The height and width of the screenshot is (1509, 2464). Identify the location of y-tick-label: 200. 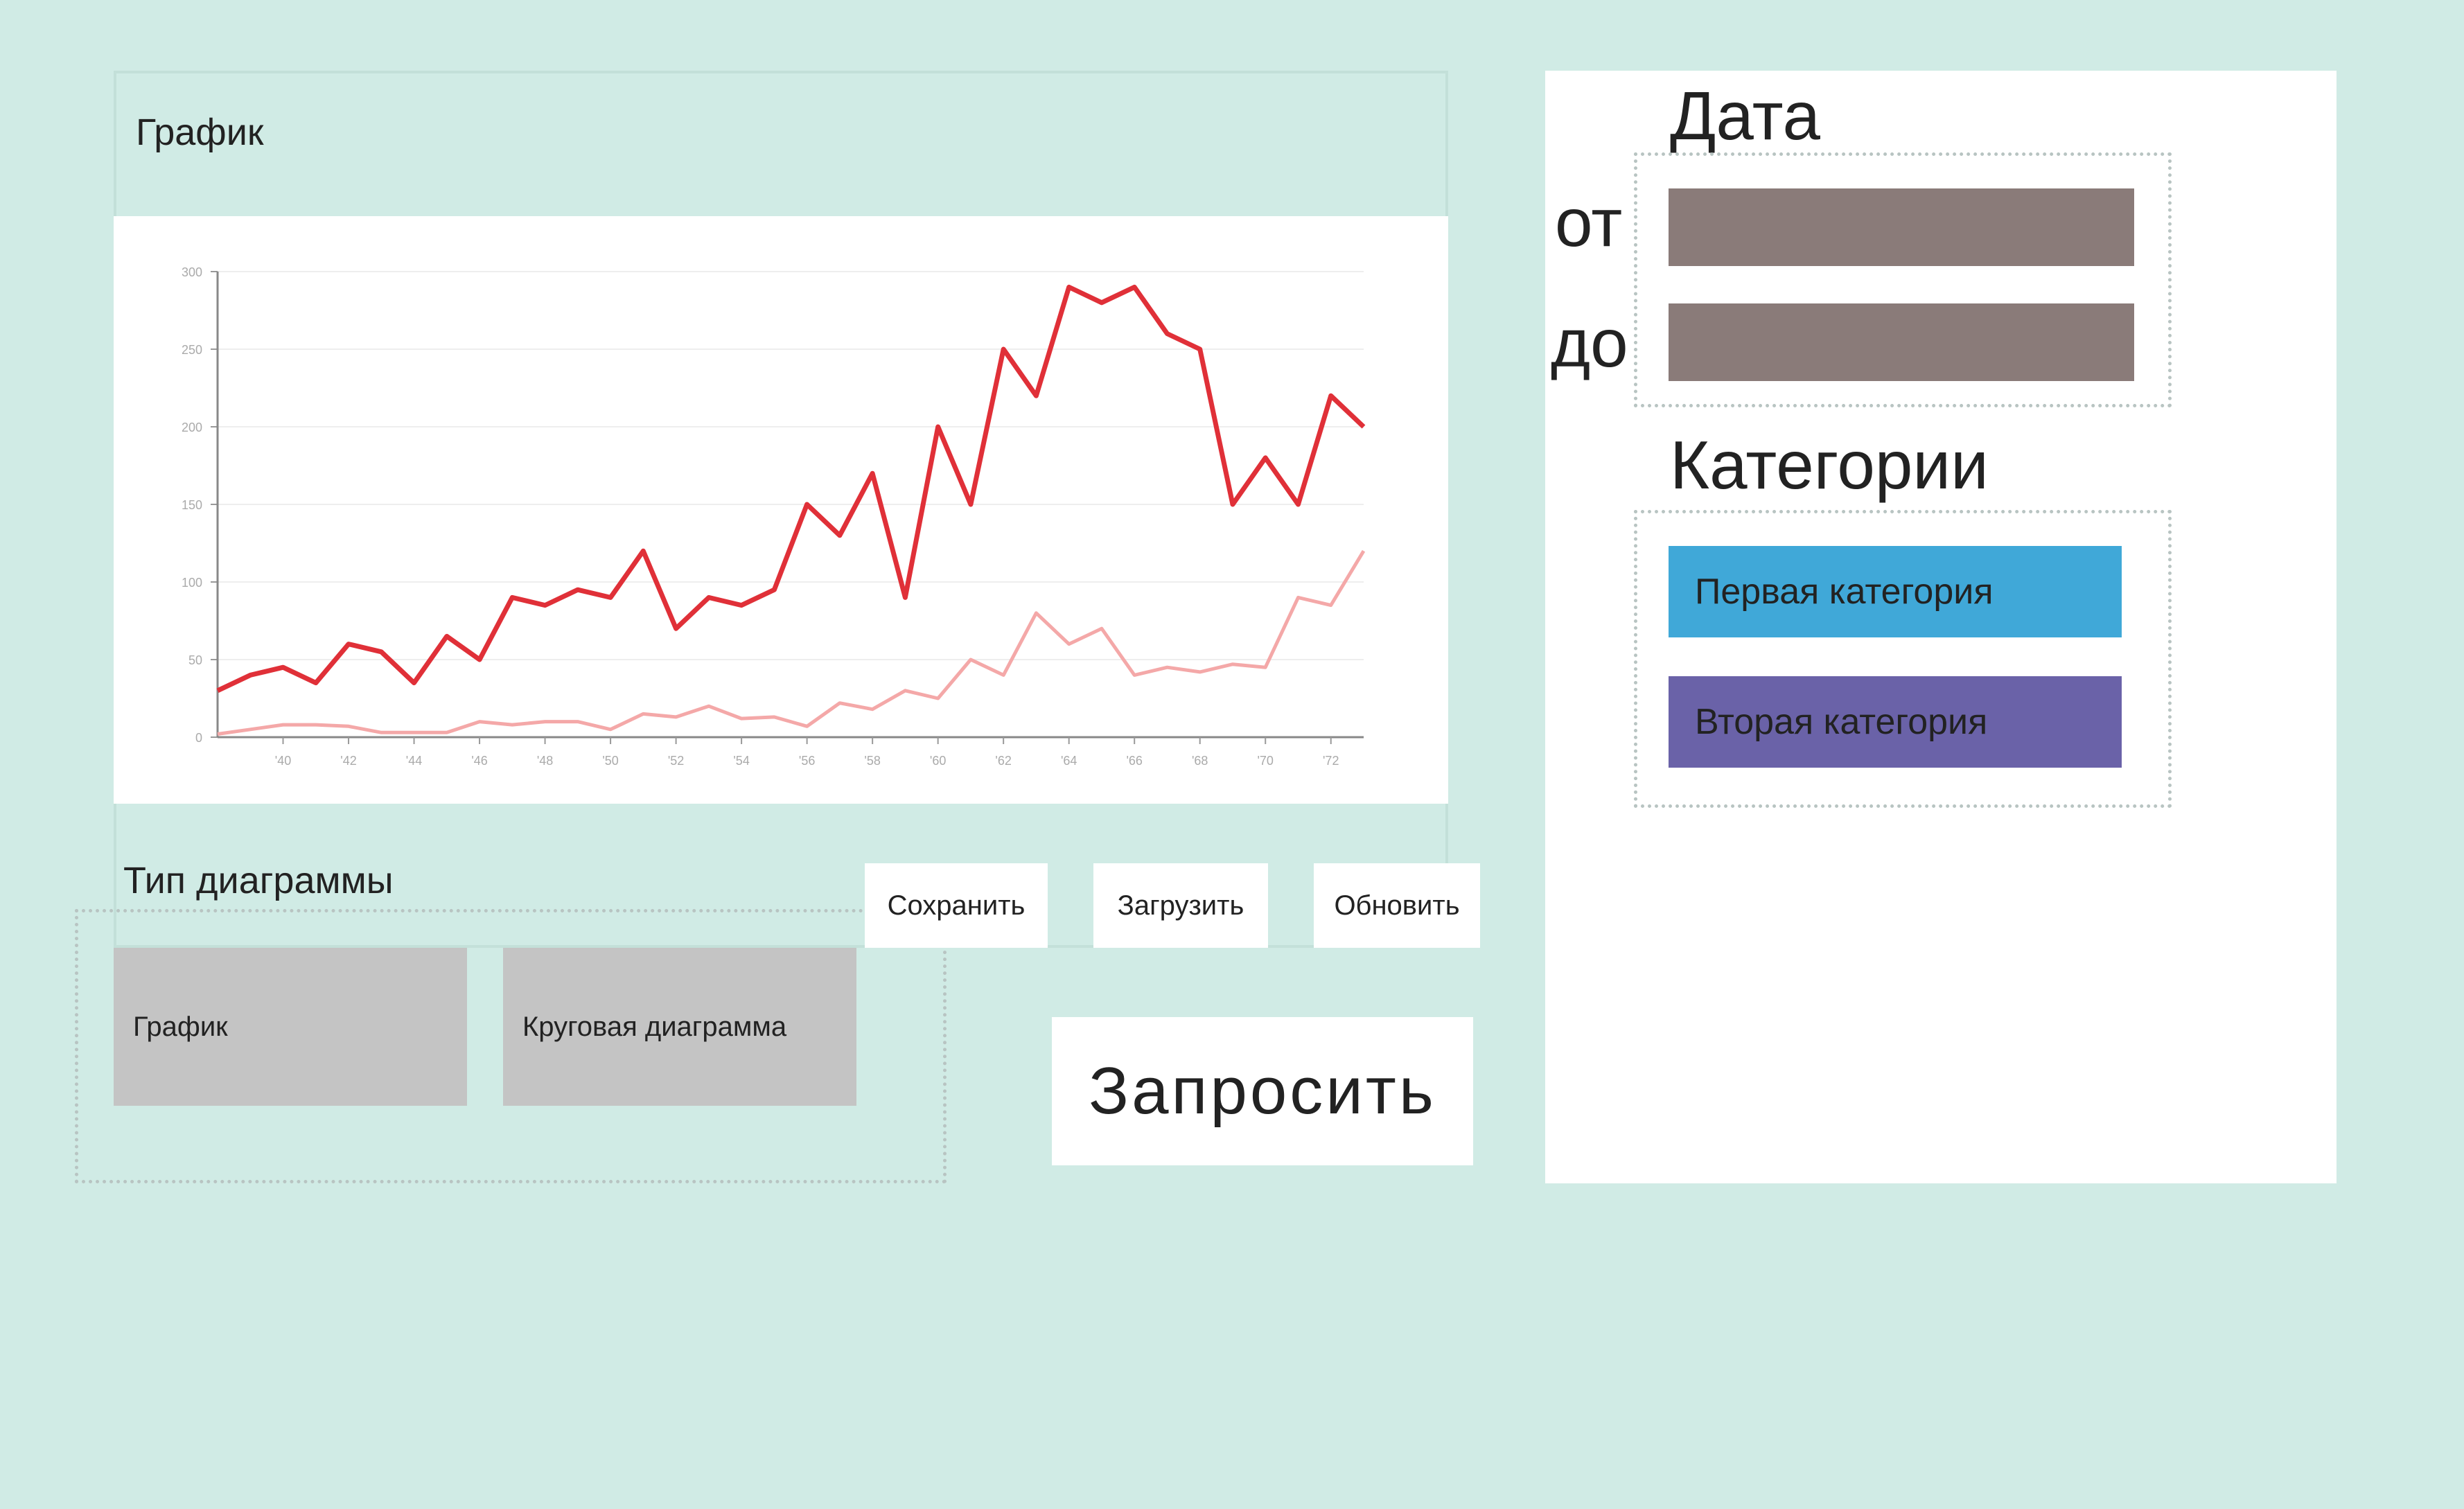
(192, 427).